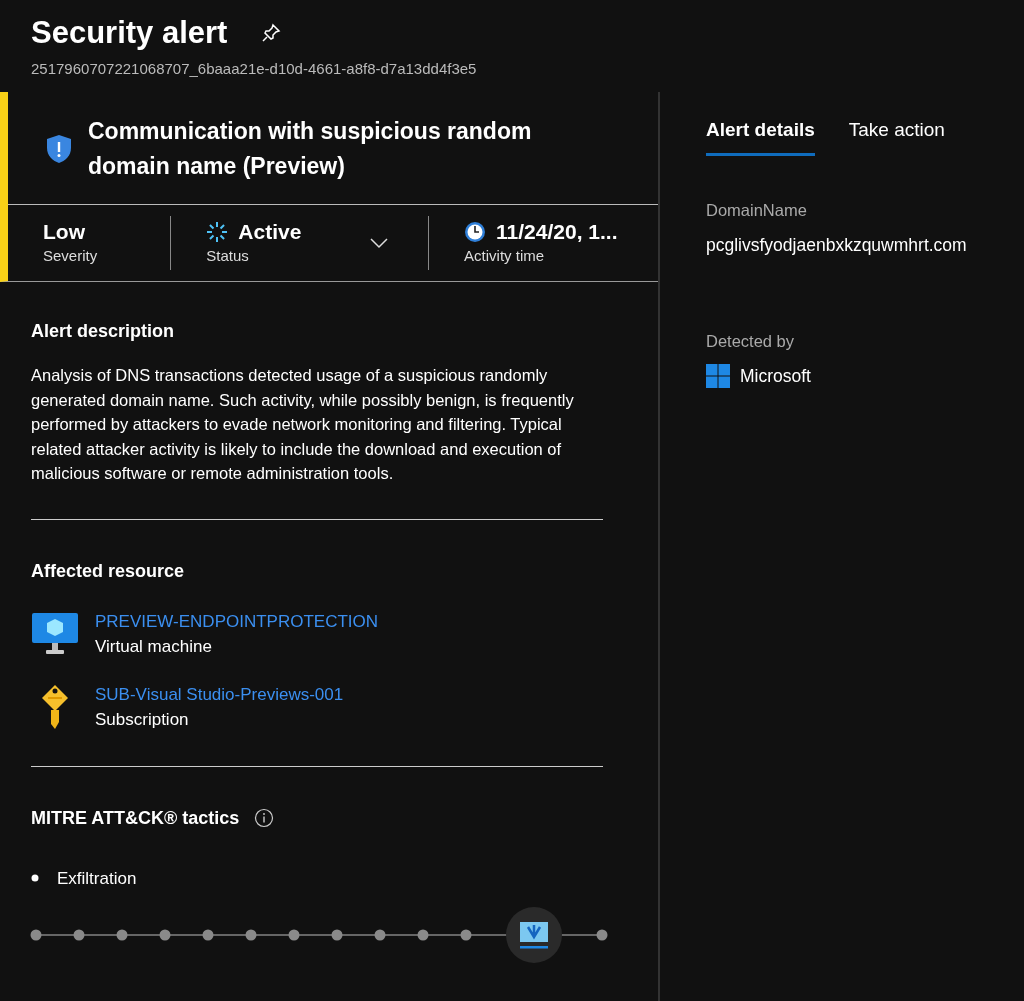  What do you see at coordinates (142, 720) in the screenshot?
I see `resource-type: Subscription` at bounding box center [142, 720].